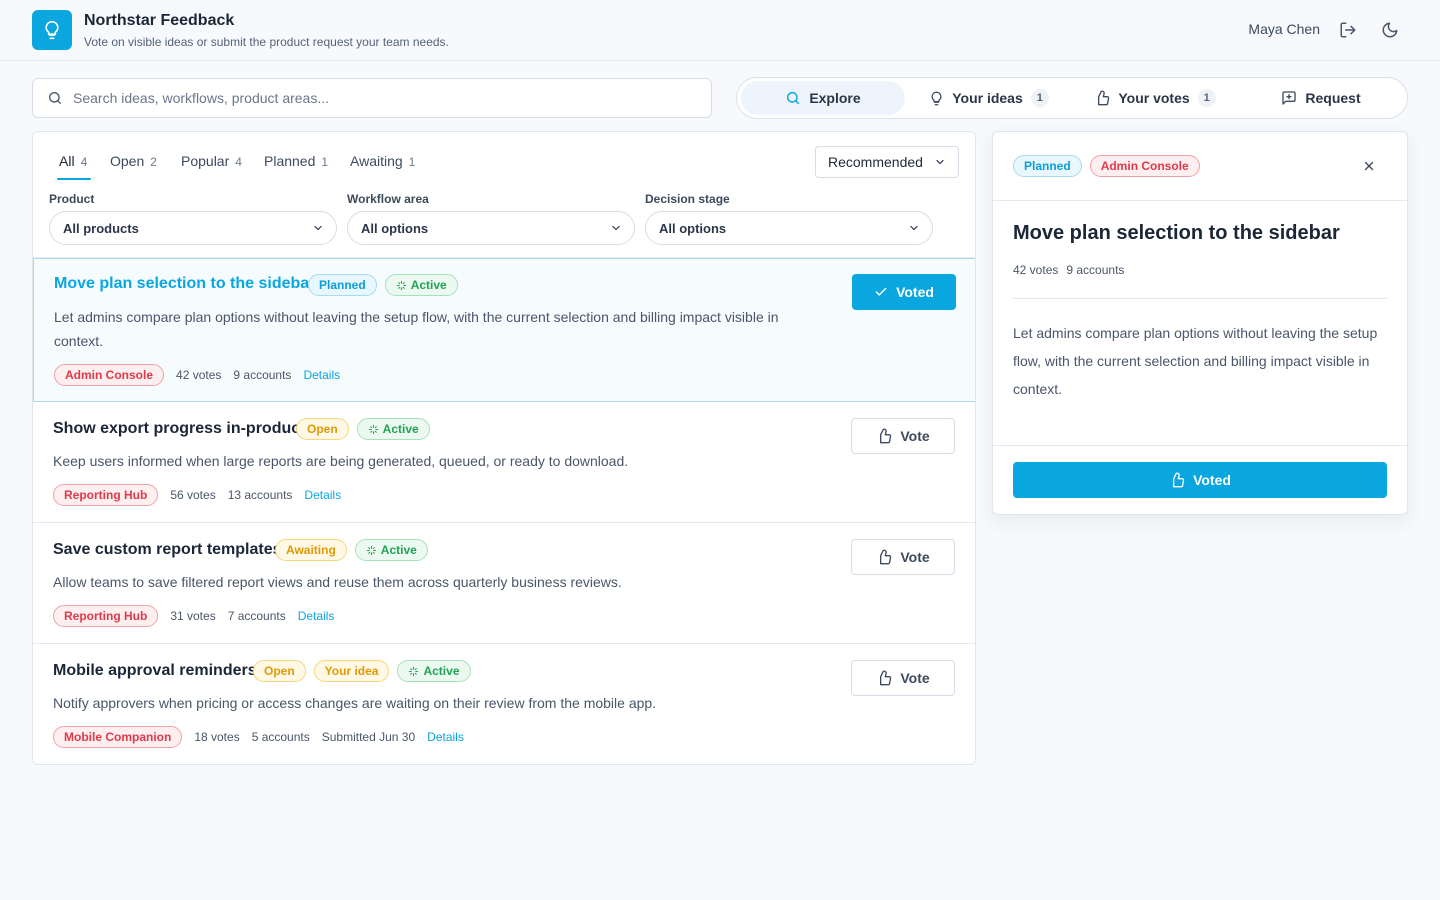  I want to click on tab-planned-label: Planned, so click(290, 161).